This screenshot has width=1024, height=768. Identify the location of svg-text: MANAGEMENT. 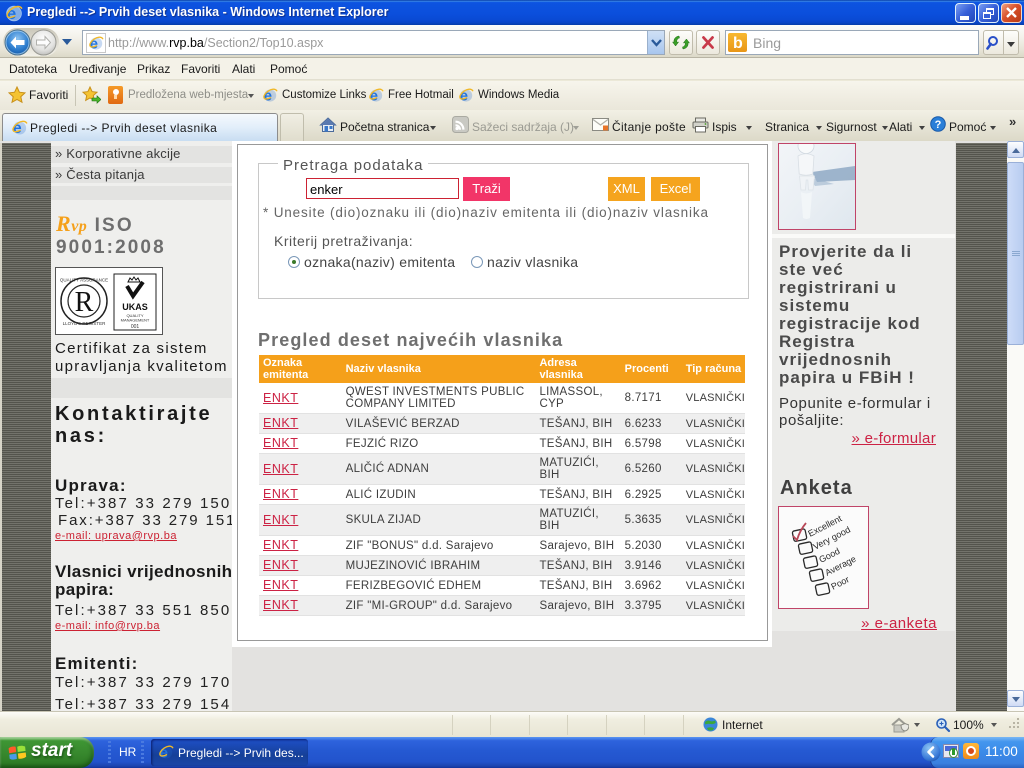
(135, 320).